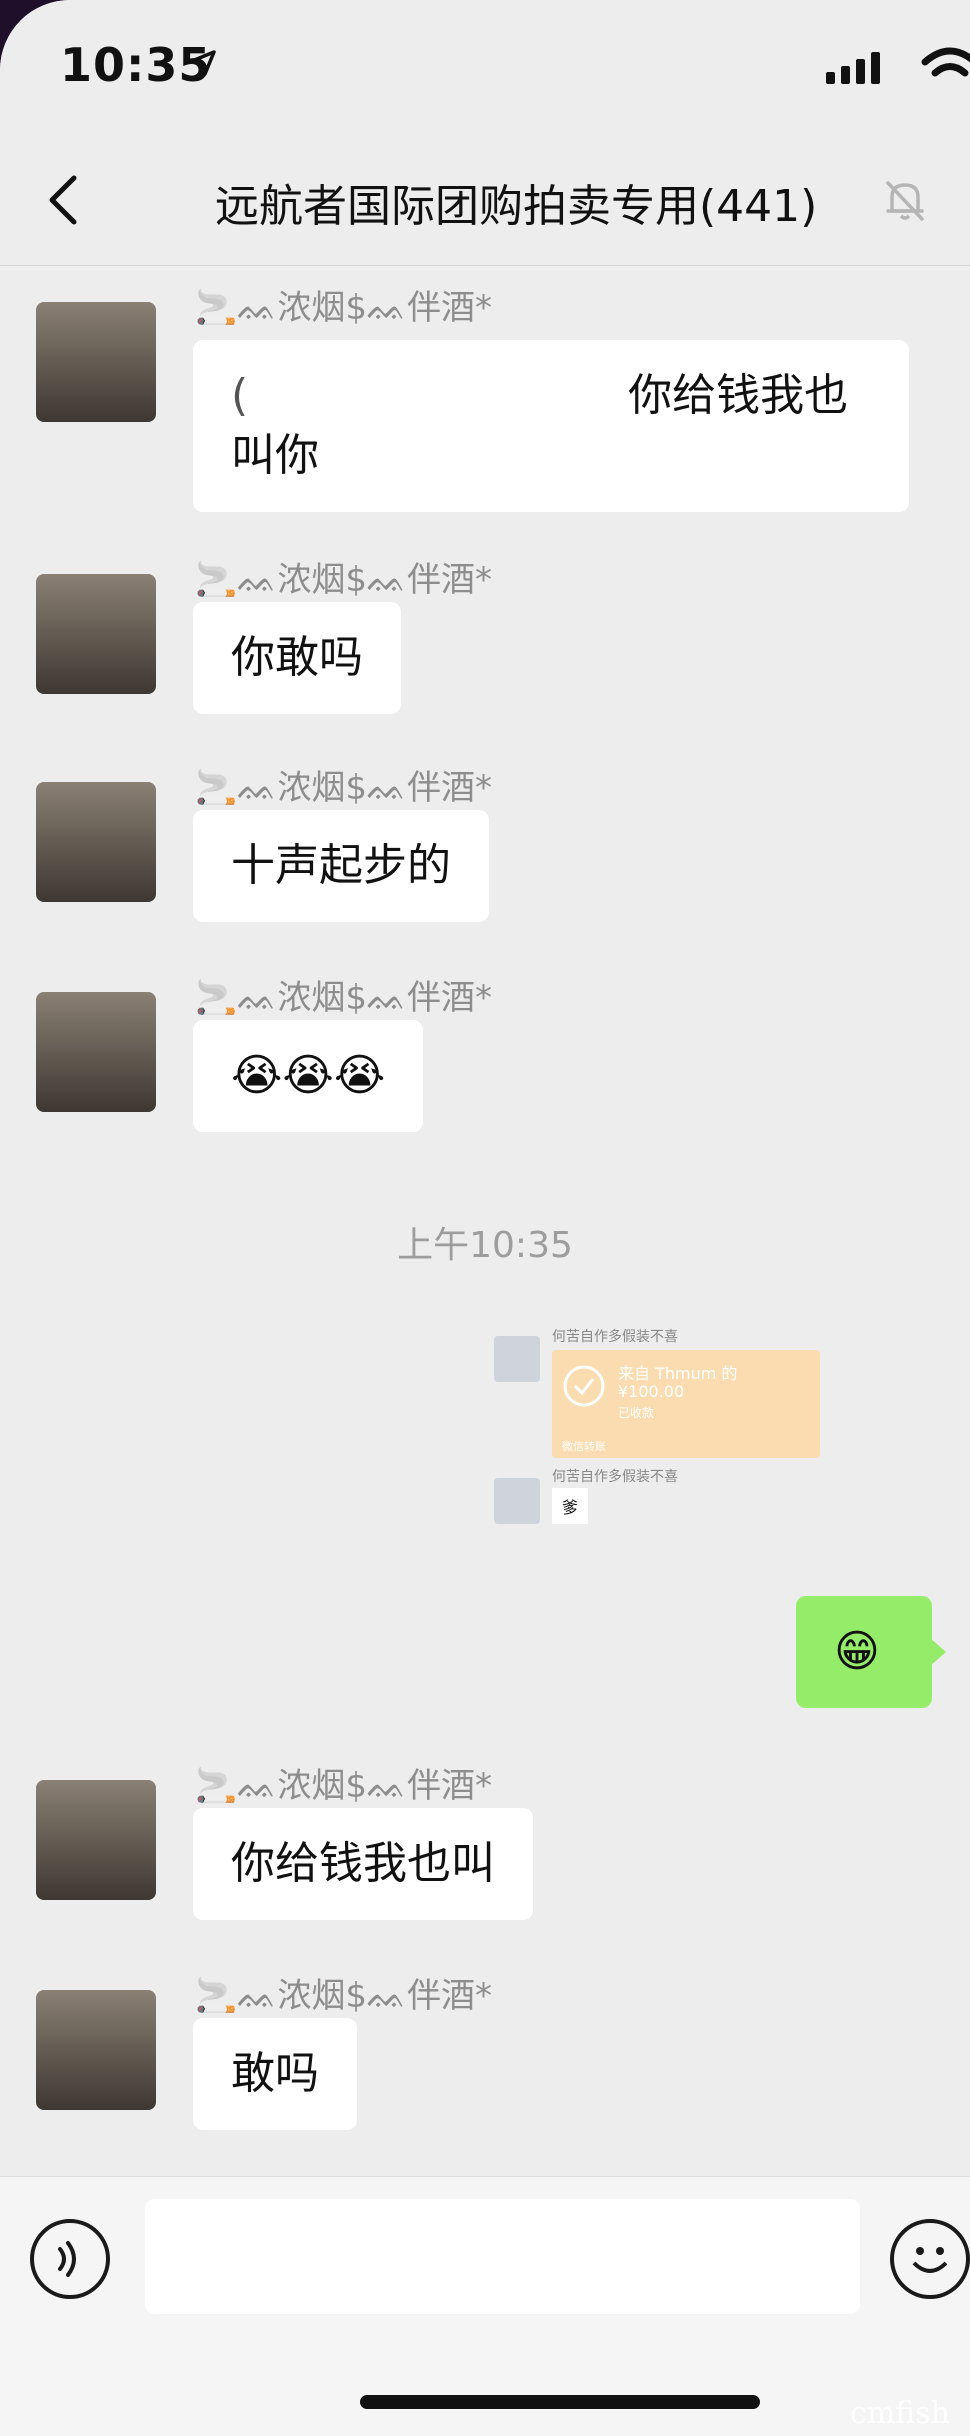 The width and height of the screenshot is (970, 2436). What do you see at coordinates (686, 1404) in the screenshot?
I see `embedded-transfer-card: 来自 Thmum 的 ¥100.00 已收款 微信转账` at bounding box center [686, 1404].